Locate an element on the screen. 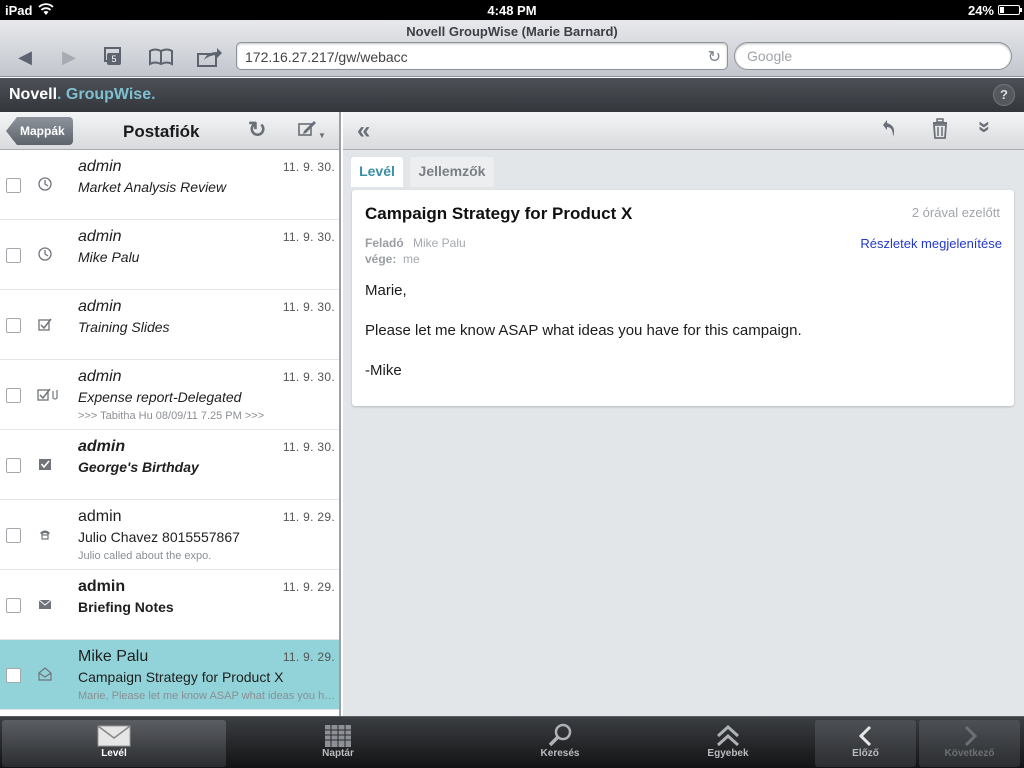 This screenshot has height=768, width=1024. help-button: ? is located at coordinates (1004, 95).